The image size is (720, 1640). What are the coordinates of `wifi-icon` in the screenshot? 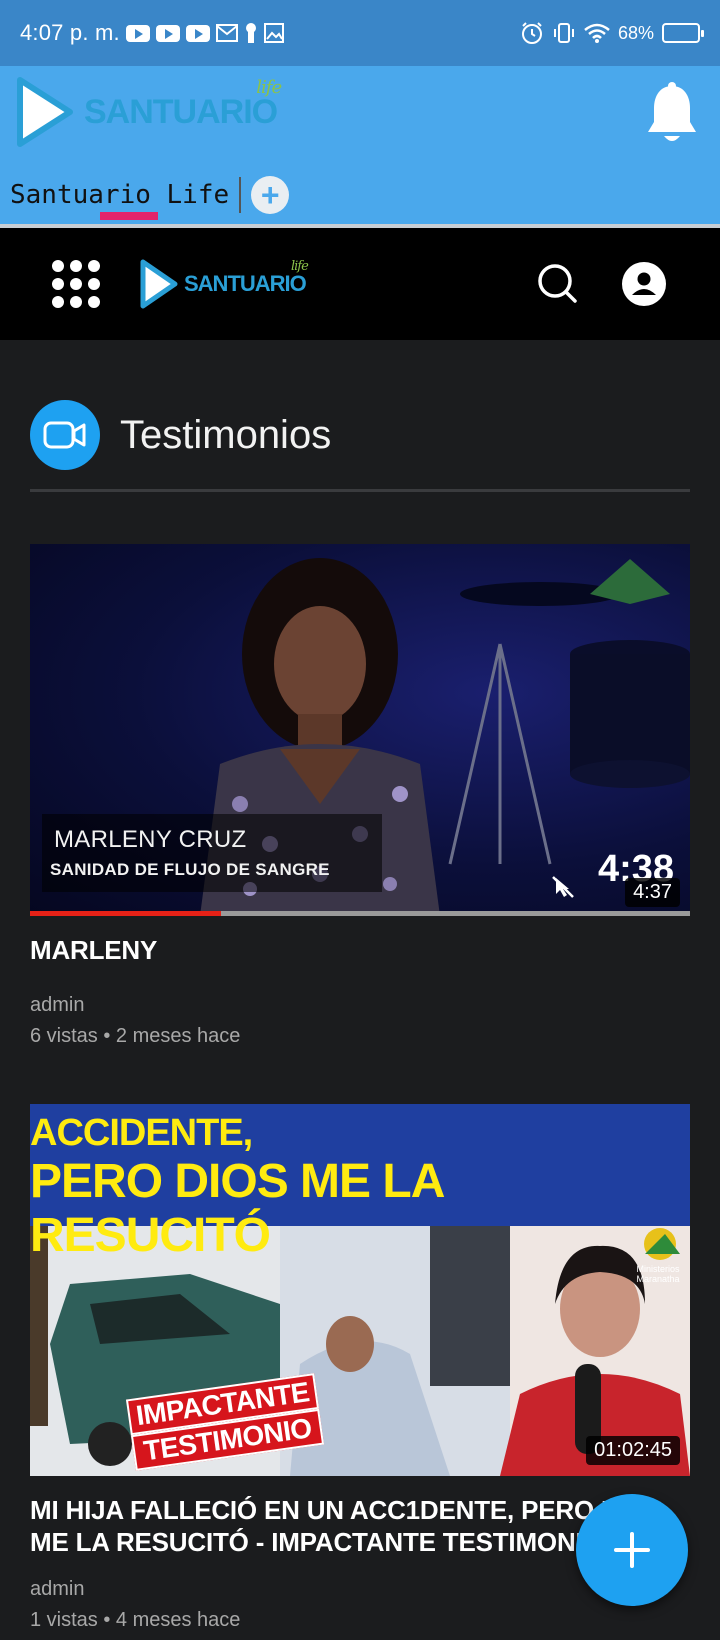 It's located at (597, 33).